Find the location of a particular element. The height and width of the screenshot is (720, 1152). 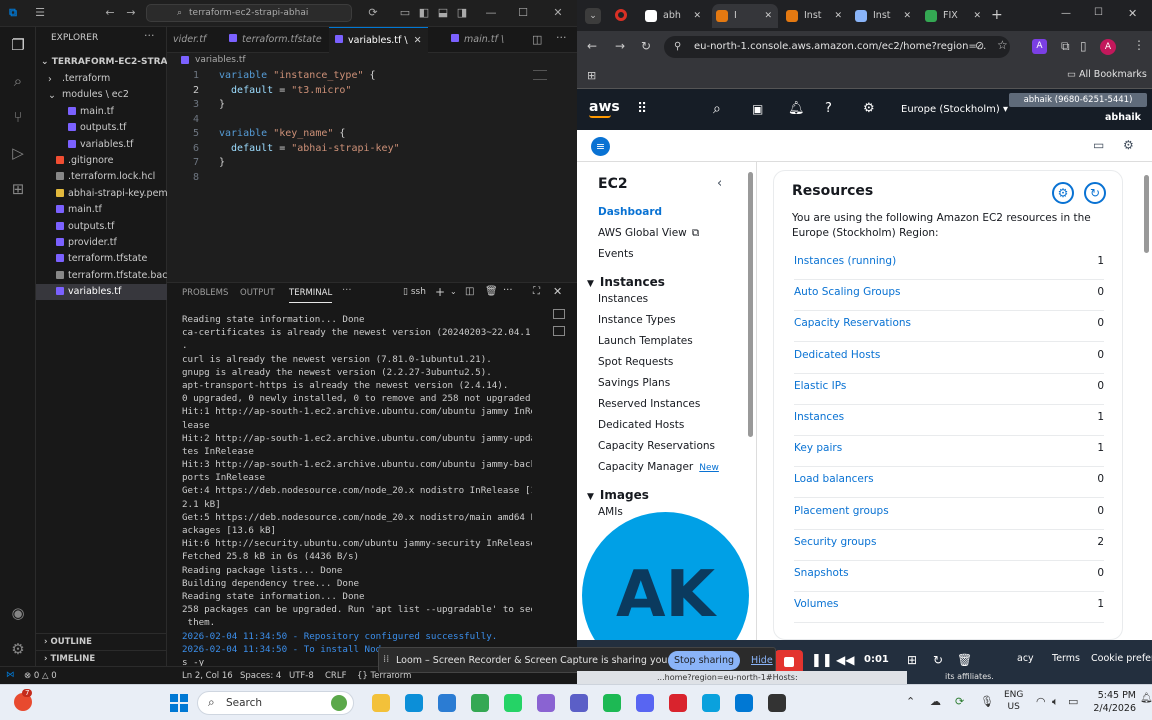

nav-item: AMIs is located at coordinates (610, 512).